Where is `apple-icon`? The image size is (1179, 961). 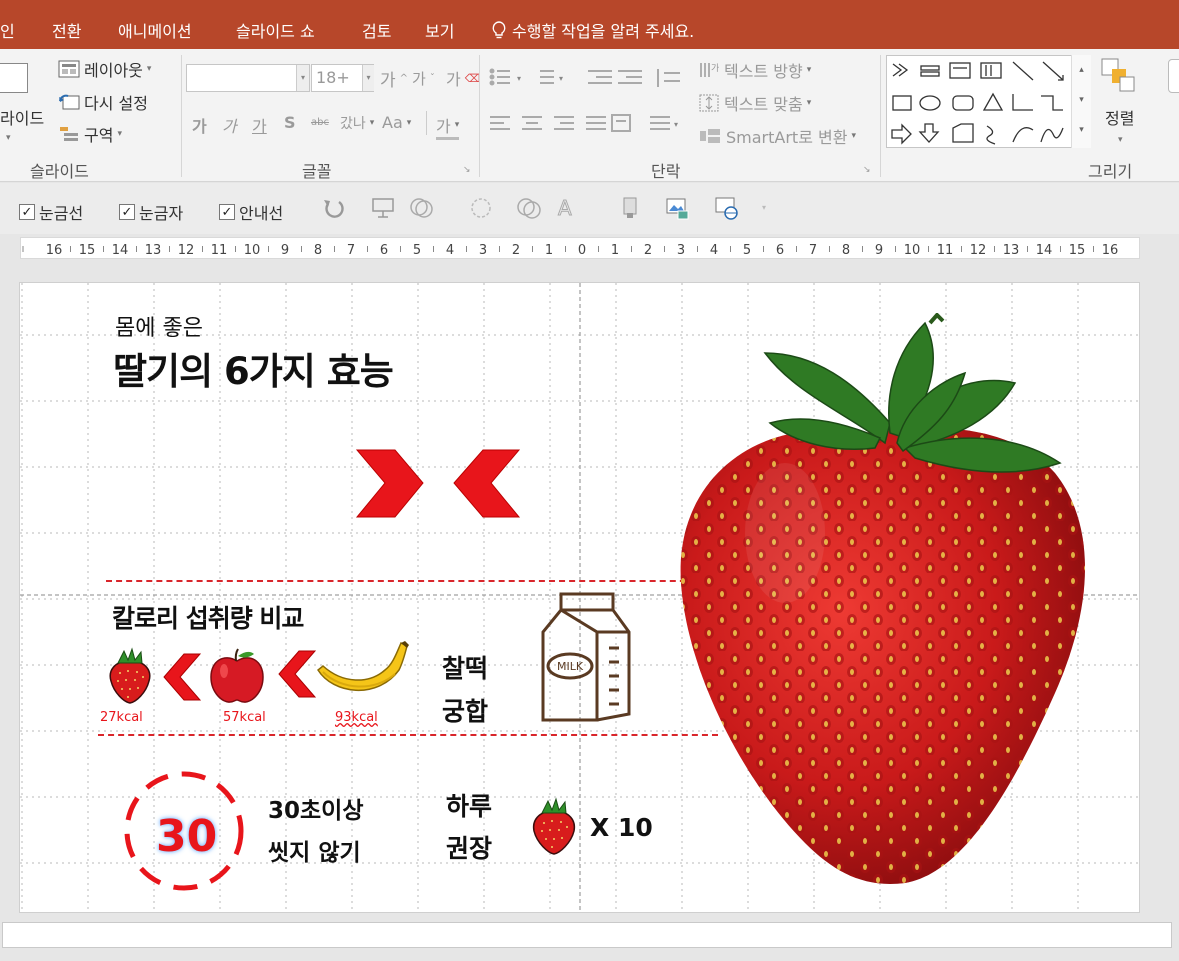
apple-icon is located at coordinates (237, 676).